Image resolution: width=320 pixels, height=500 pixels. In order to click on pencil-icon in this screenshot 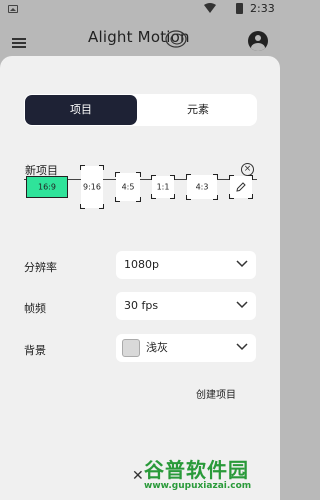, I will do `click(241, 187)`.